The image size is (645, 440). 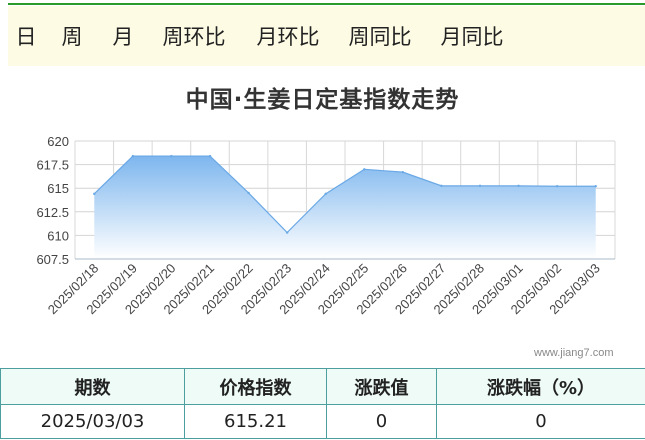 I want to click on tab-week-on-week: 周环比, so click(x=194, y=36).